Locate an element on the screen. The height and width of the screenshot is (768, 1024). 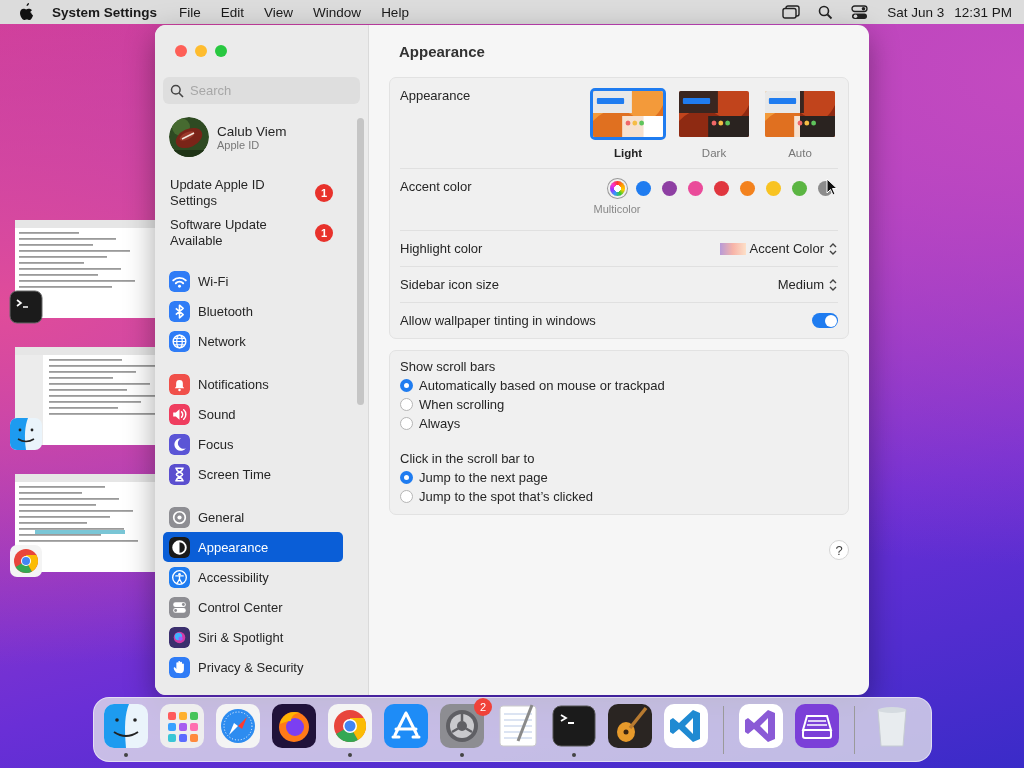
pointer-icon is located at coordinates (832, 187).